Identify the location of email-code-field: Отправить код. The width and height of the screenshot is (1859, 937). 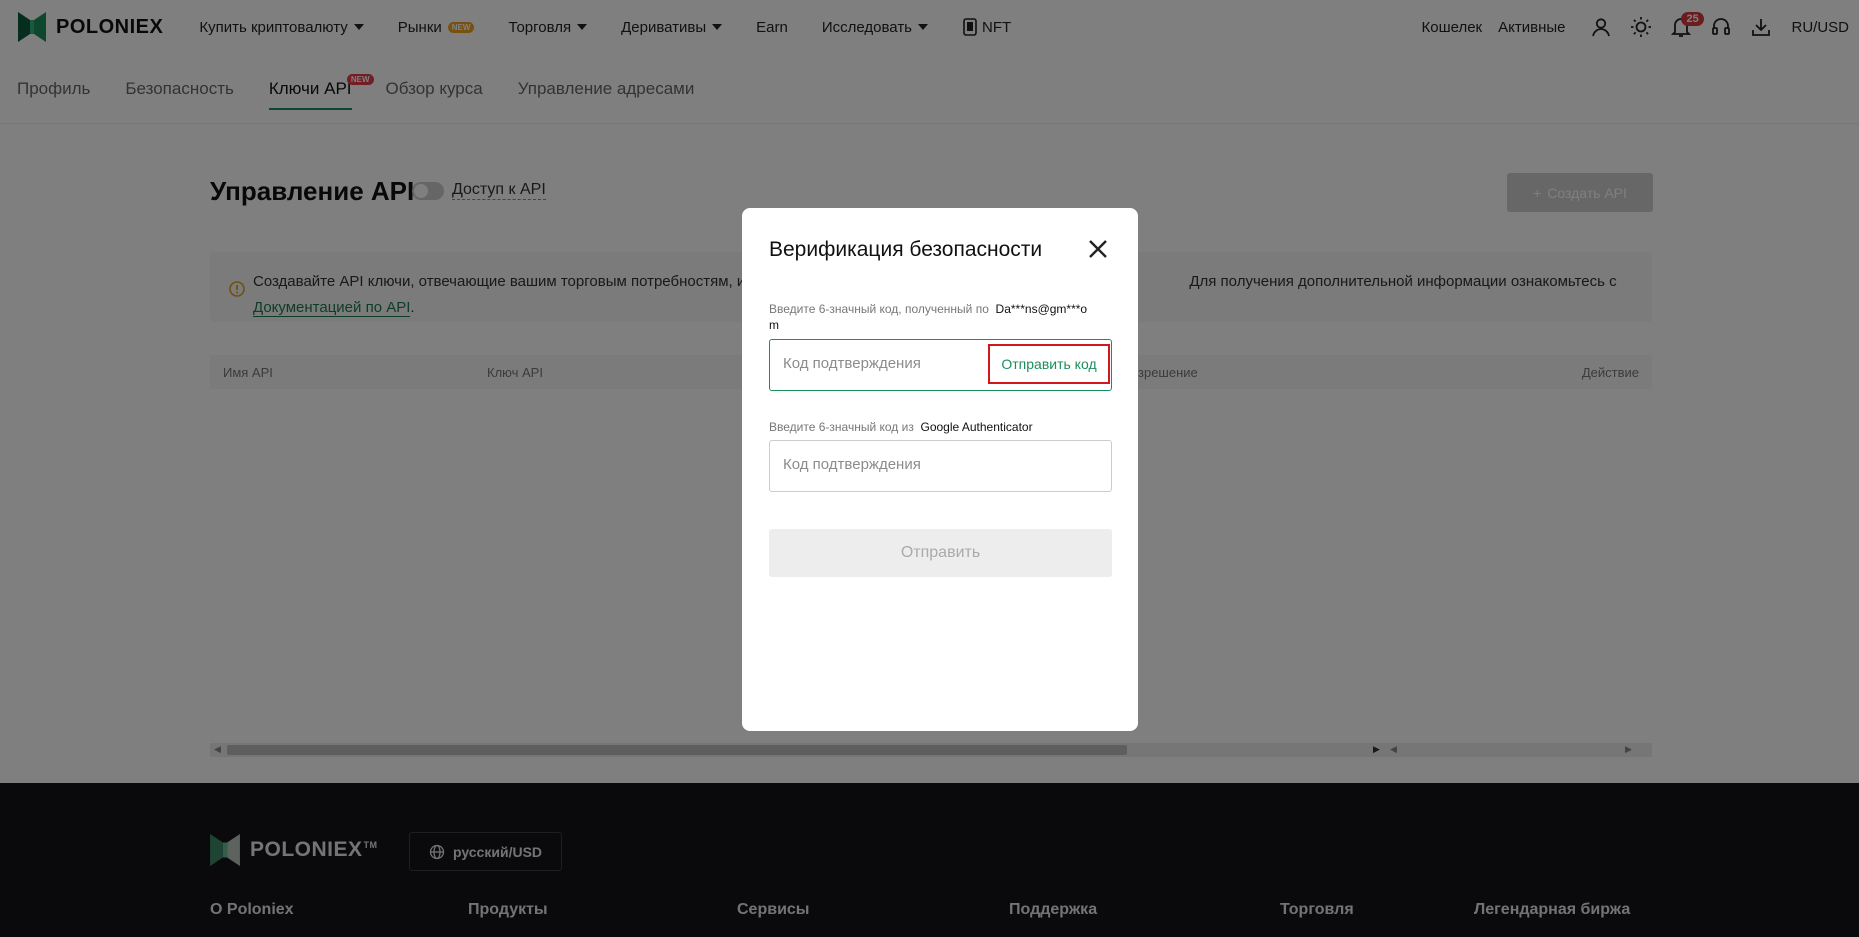
(940, 365).